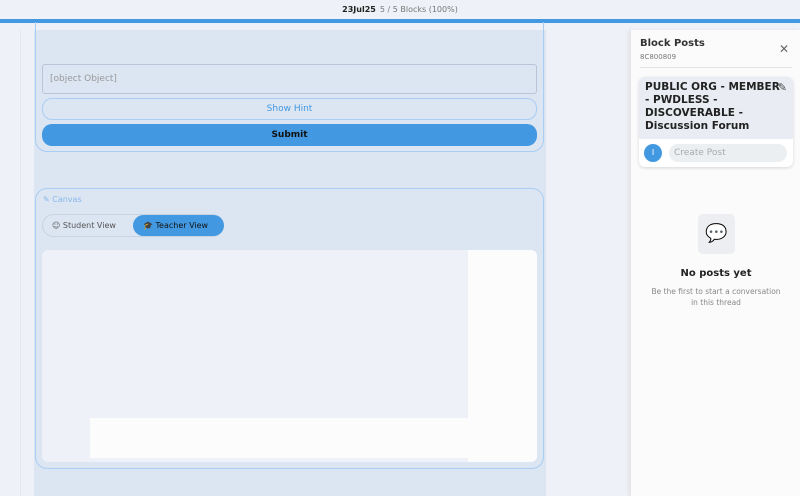 Image resolution: width=800 pixels, height=496 pixels. Describe the element at coordinates (658, 57) in the screenshot. I see `block-id: 8C800809` at that location.